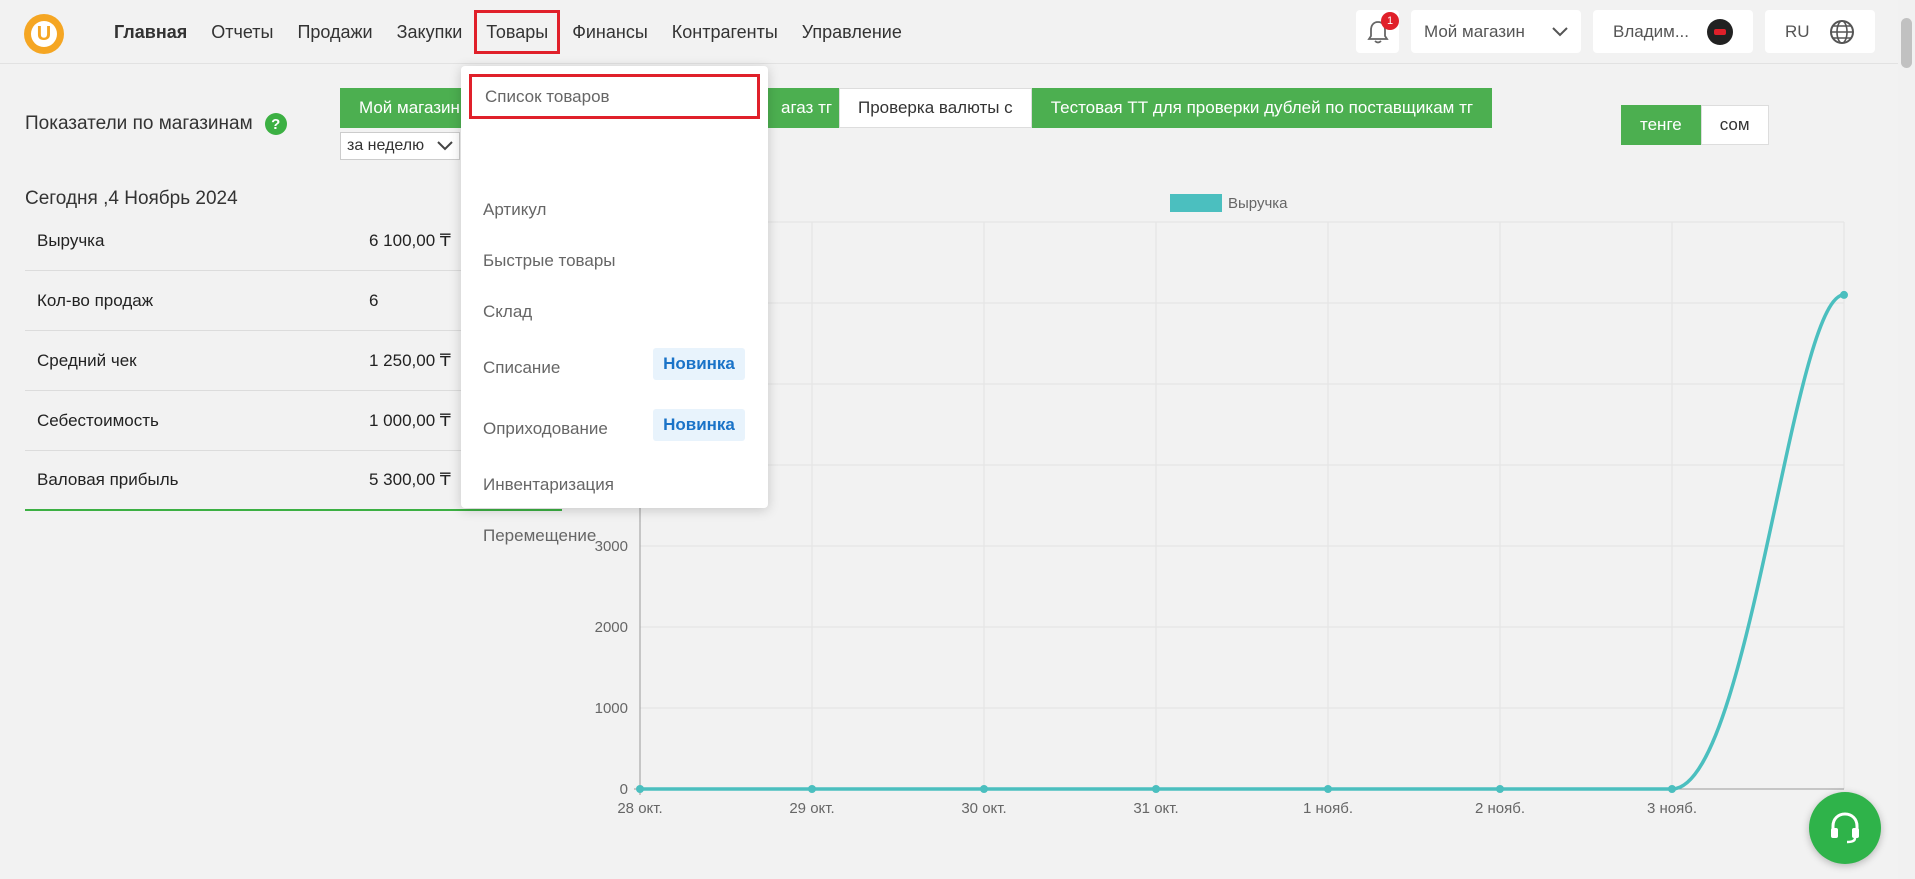 The width and height of the screenshot is (1915, 879). Describe the element at coordinates (386, 145) in the screenshot. I see `period-label: за неделю` at that location.